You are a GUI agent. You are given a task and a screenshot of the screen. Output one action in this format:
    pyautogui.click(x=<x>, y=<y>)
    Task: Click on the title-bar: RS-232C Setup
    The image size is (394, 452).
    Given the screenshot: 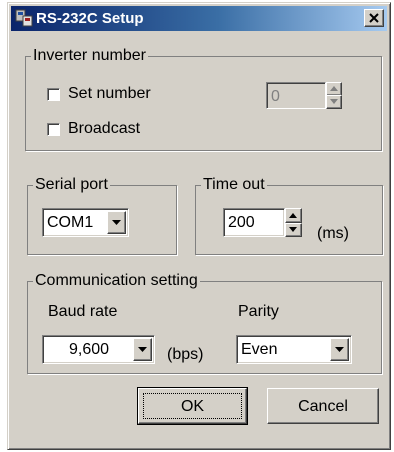 What is the action you would take?
    pyautogui.click(x=199, y=18)
    